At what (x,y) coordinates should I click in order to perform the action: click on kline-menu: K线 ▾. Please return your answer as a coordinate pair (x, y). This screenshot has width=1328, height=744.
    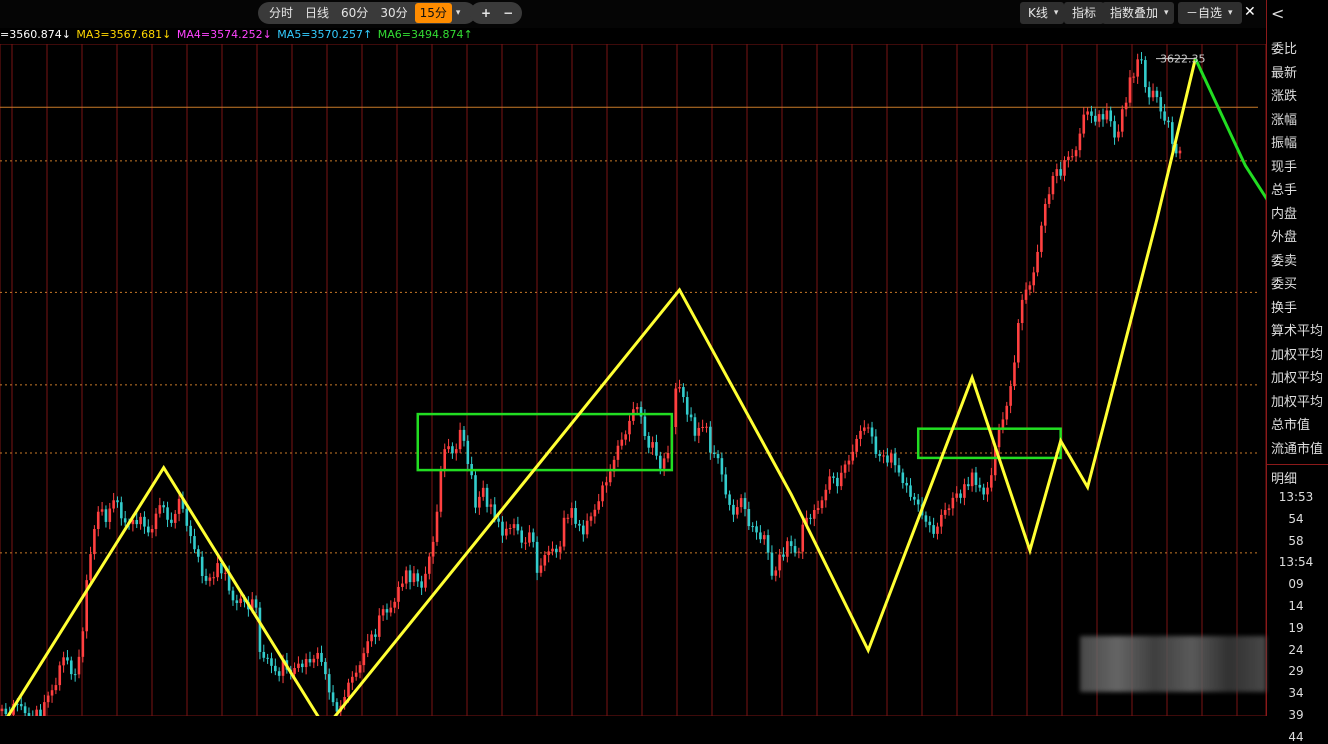
    Looking at the image, I should click on (1042, 13).